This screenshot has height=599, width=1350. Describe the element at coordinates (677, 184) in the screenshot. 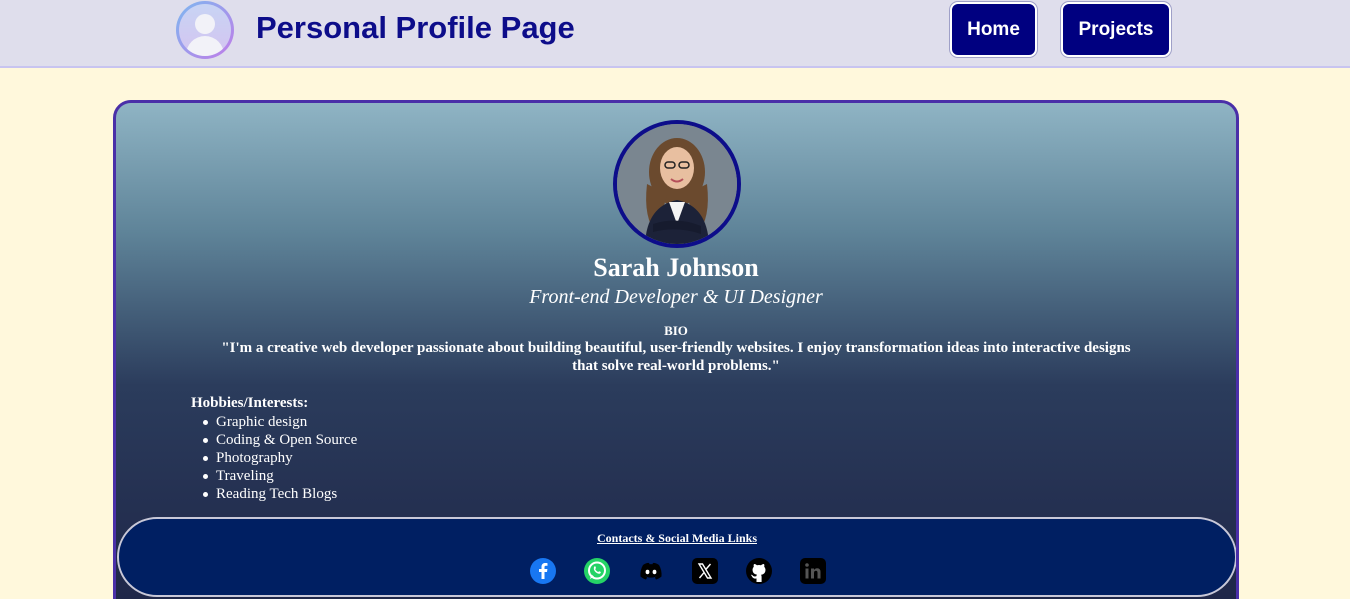

I see `profile-photo` at that location.